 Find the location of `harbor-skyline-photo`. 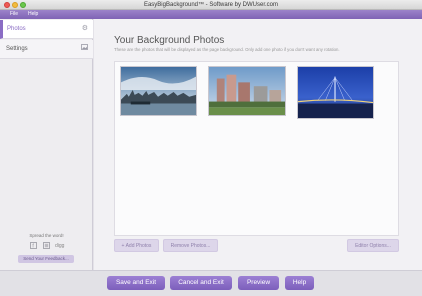

harbor-skyline-photo is located at coordinates (158, 91).